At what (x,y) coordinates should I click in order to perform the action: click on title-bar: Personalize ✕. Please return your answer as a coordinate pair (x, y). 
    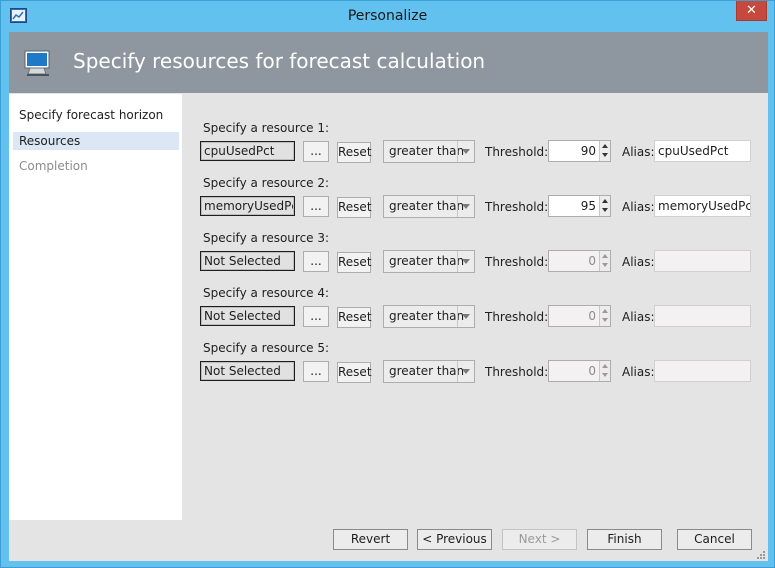
    Looking at the image, I should click on (387, 16).